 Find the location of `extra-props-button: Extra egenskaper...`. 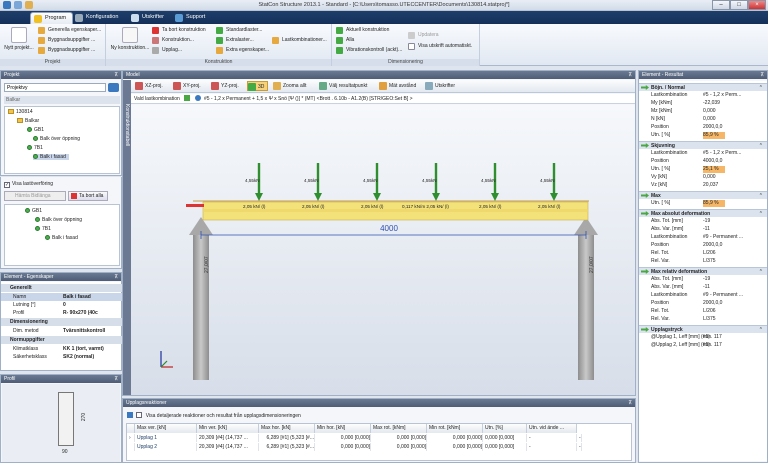

extra-props-button: Extra egenskaper... is located at coordinates (242, 50).